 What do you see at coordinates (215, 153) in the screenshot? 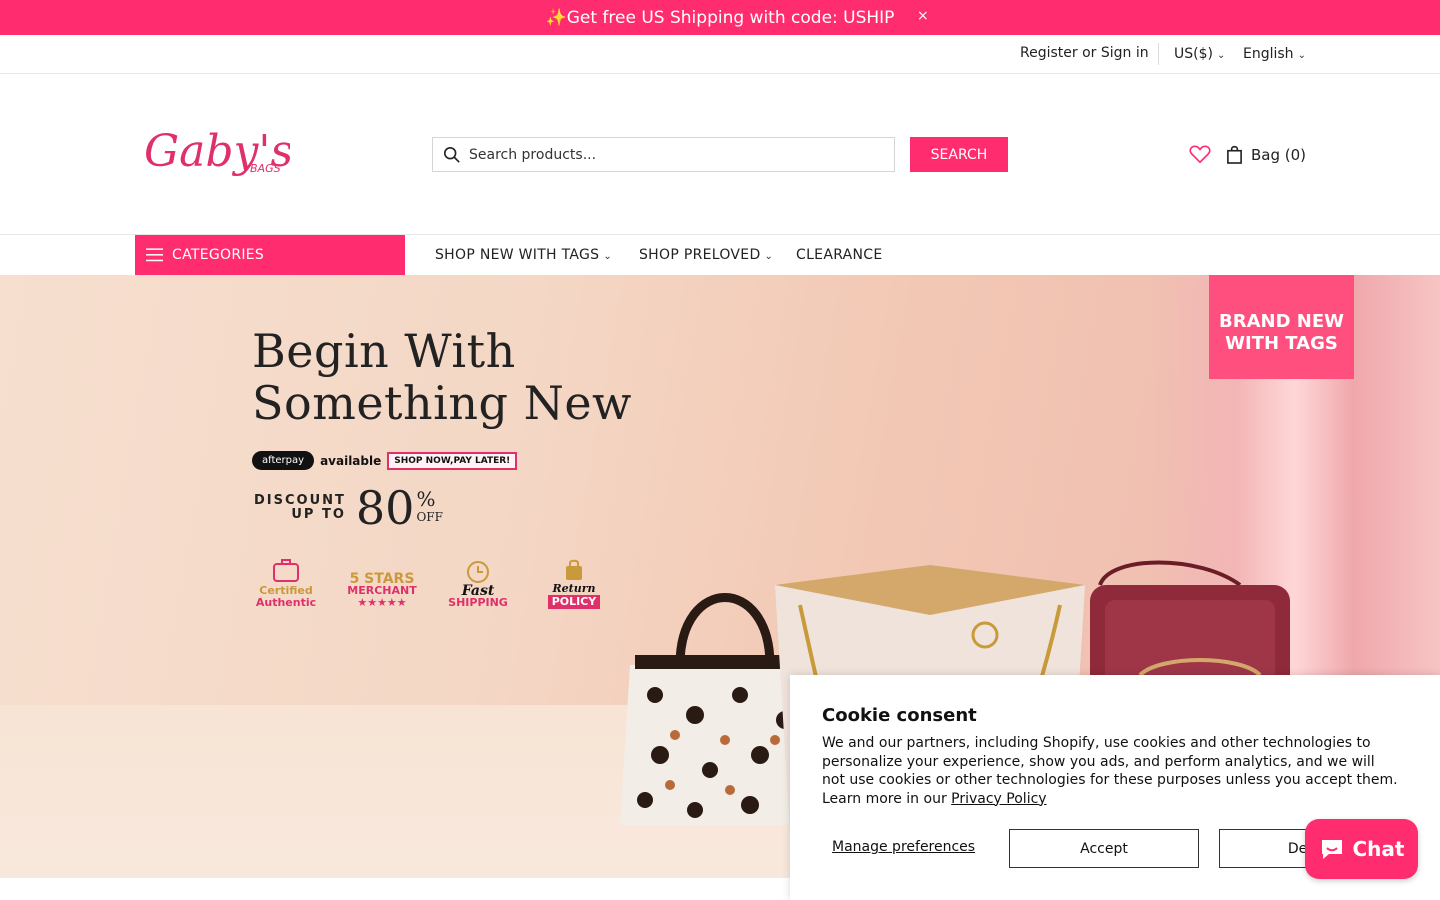
I see `site-logo: Gaby's BAGS` at bounding box center [215, 153].